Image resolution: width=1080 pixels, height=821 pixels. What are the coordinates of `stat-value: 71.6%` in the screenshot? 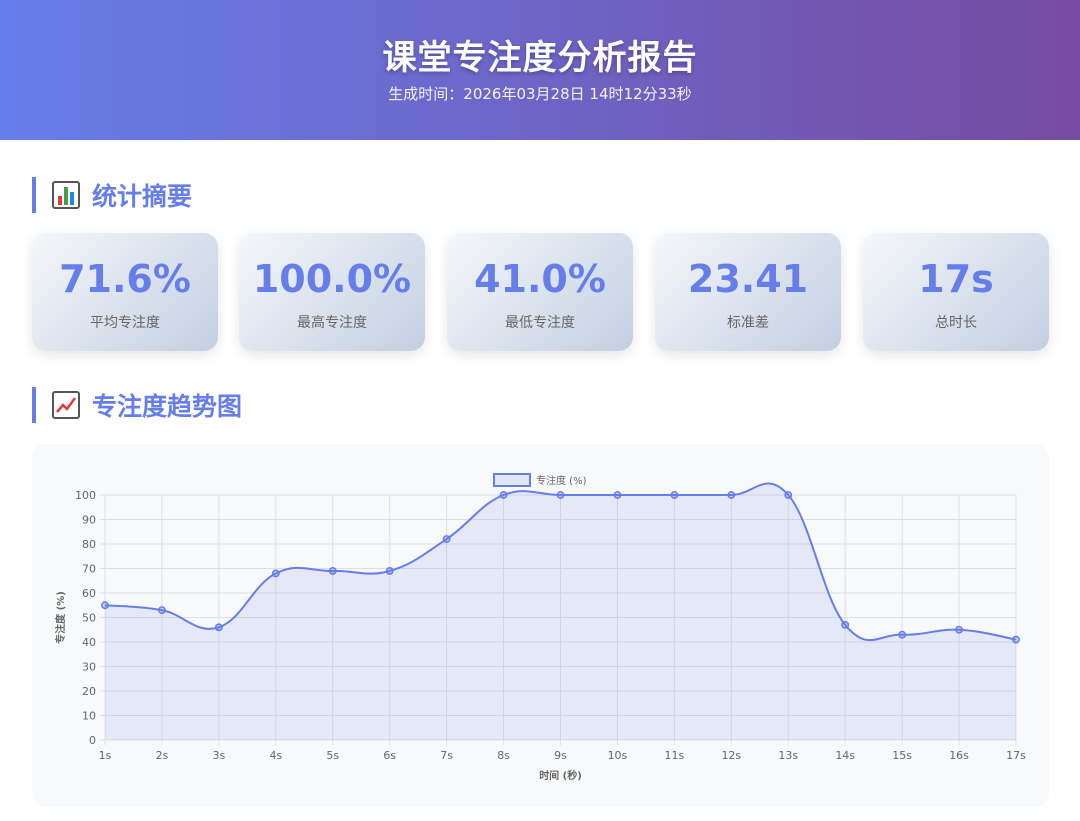 It's located at (125, 279).